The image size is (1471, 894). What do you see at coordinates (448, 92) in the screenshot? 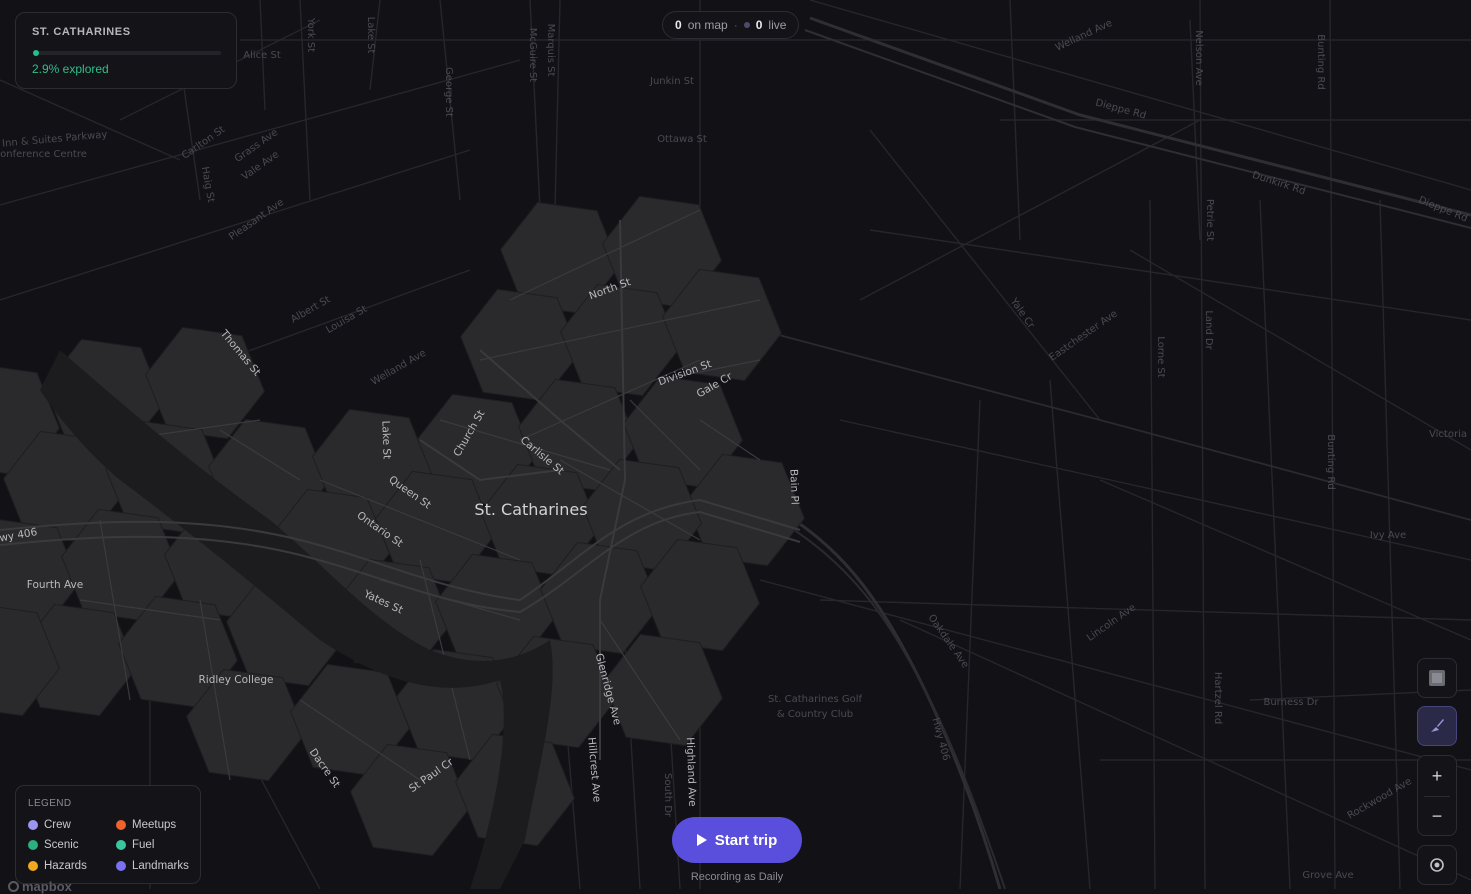
I see `street-label: George St` at bounding box center [448, 92].